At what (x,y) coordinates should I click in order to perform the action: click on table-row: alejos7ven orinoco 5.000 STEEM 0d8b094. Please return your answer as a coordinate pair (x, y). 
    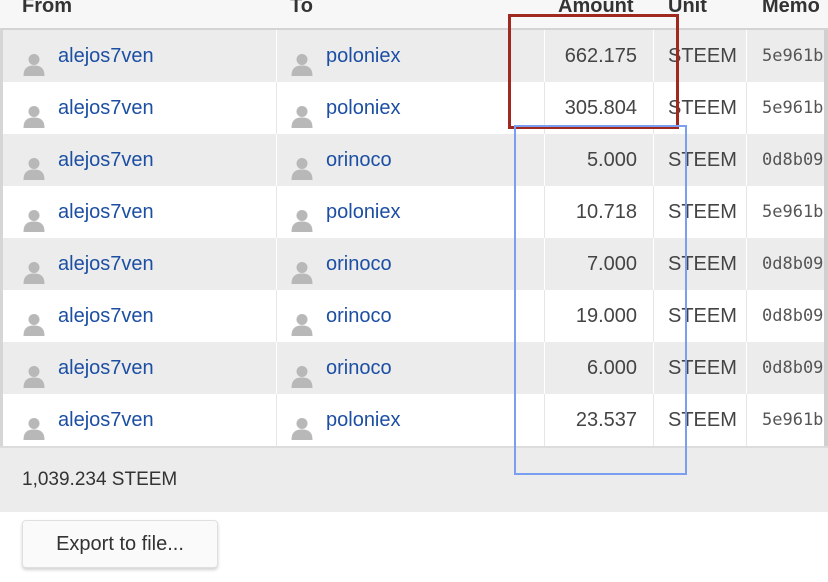
    Looking at the image, I should click on (414, 160).